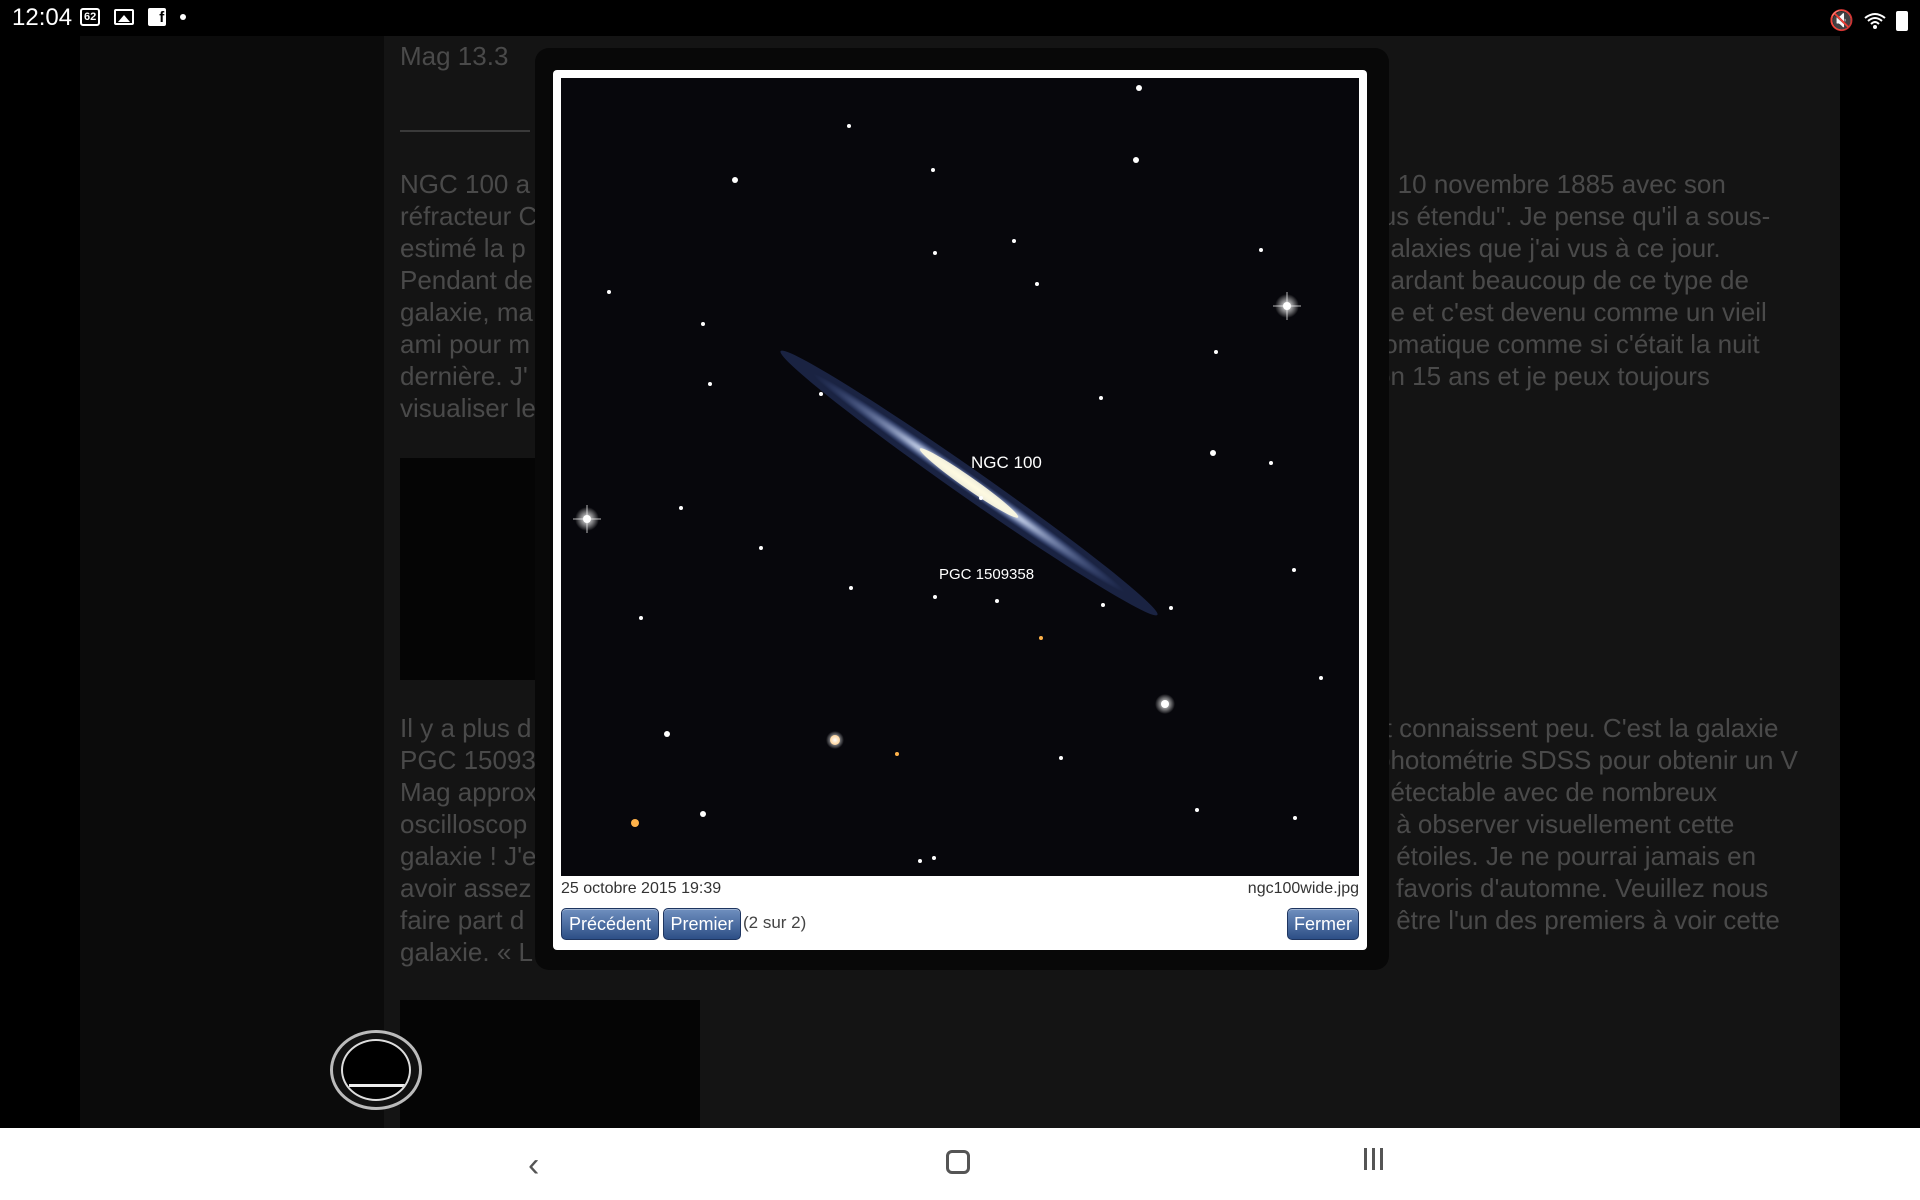 The image size is (1920, 1200). I want to click on gallery-icon, so click(124, 17).